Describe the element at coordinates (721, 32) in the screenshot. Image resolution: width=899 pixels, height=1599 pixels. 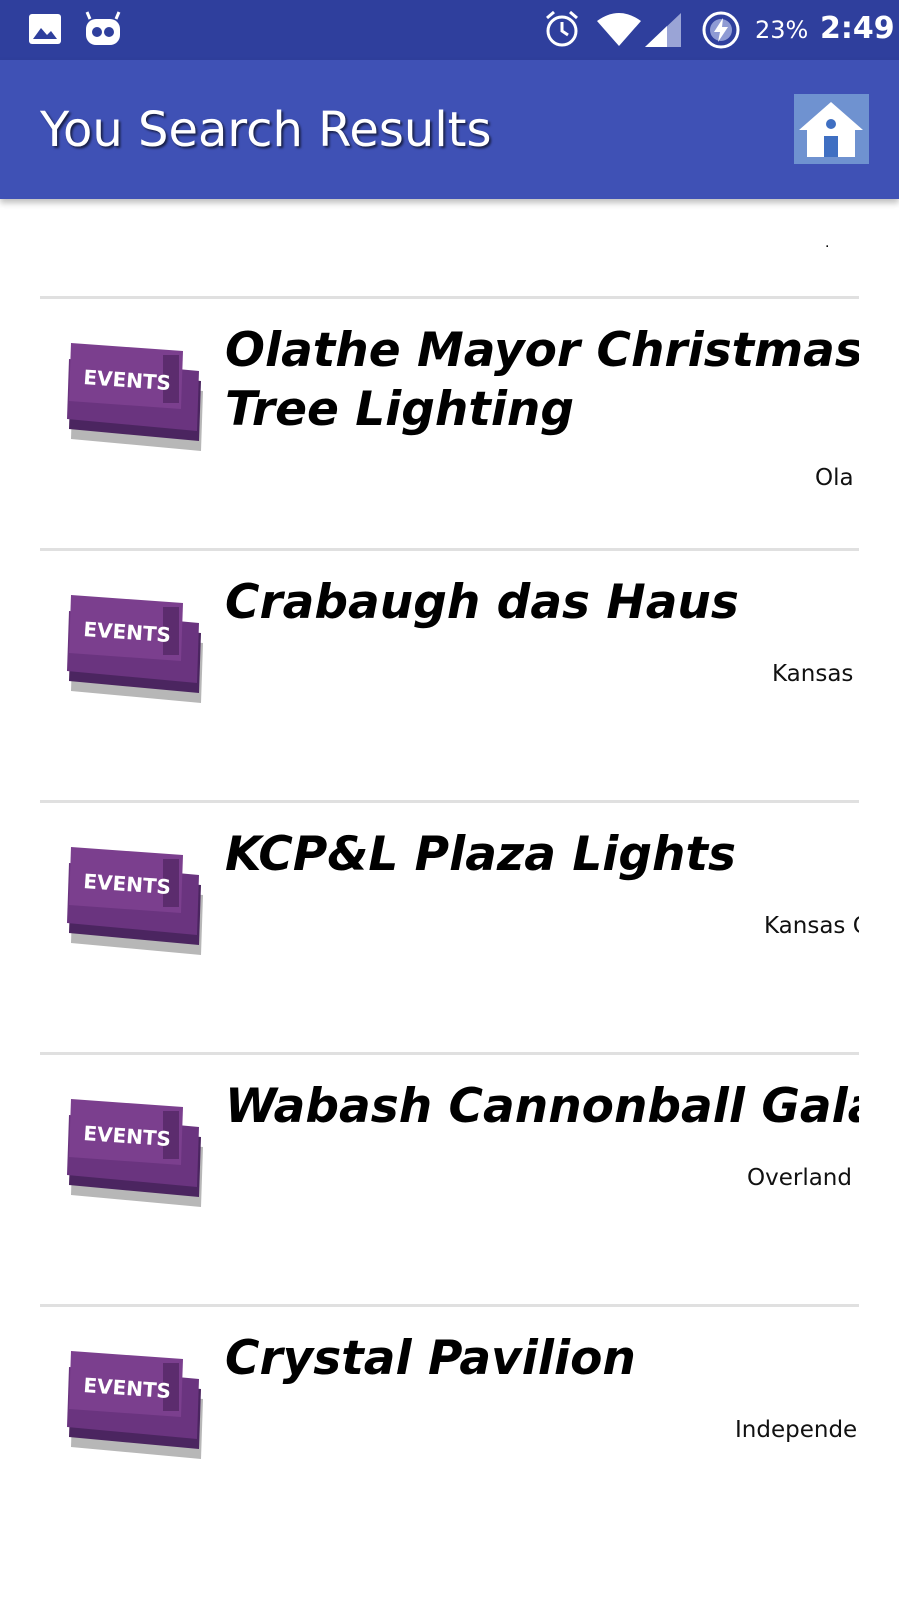
I see `charging-icon` at that location.